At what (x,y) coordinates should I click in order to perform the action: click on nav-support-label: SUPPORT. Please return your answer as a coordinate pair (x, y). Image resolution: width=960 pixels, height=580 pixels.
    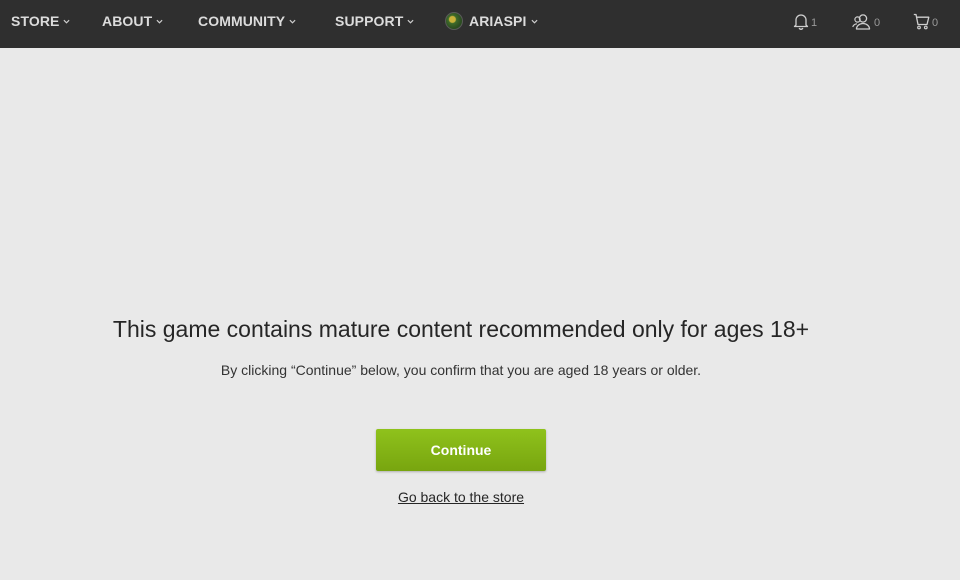
    Looking at the image, I should click on (369, 21).